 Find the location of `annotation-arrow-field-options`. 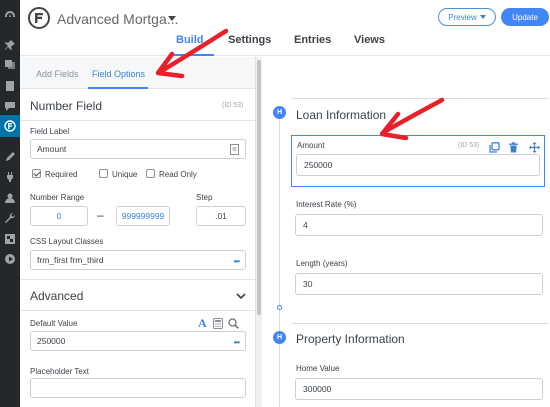

annotation-arrow-field-options is located at coordinates (192, 53).